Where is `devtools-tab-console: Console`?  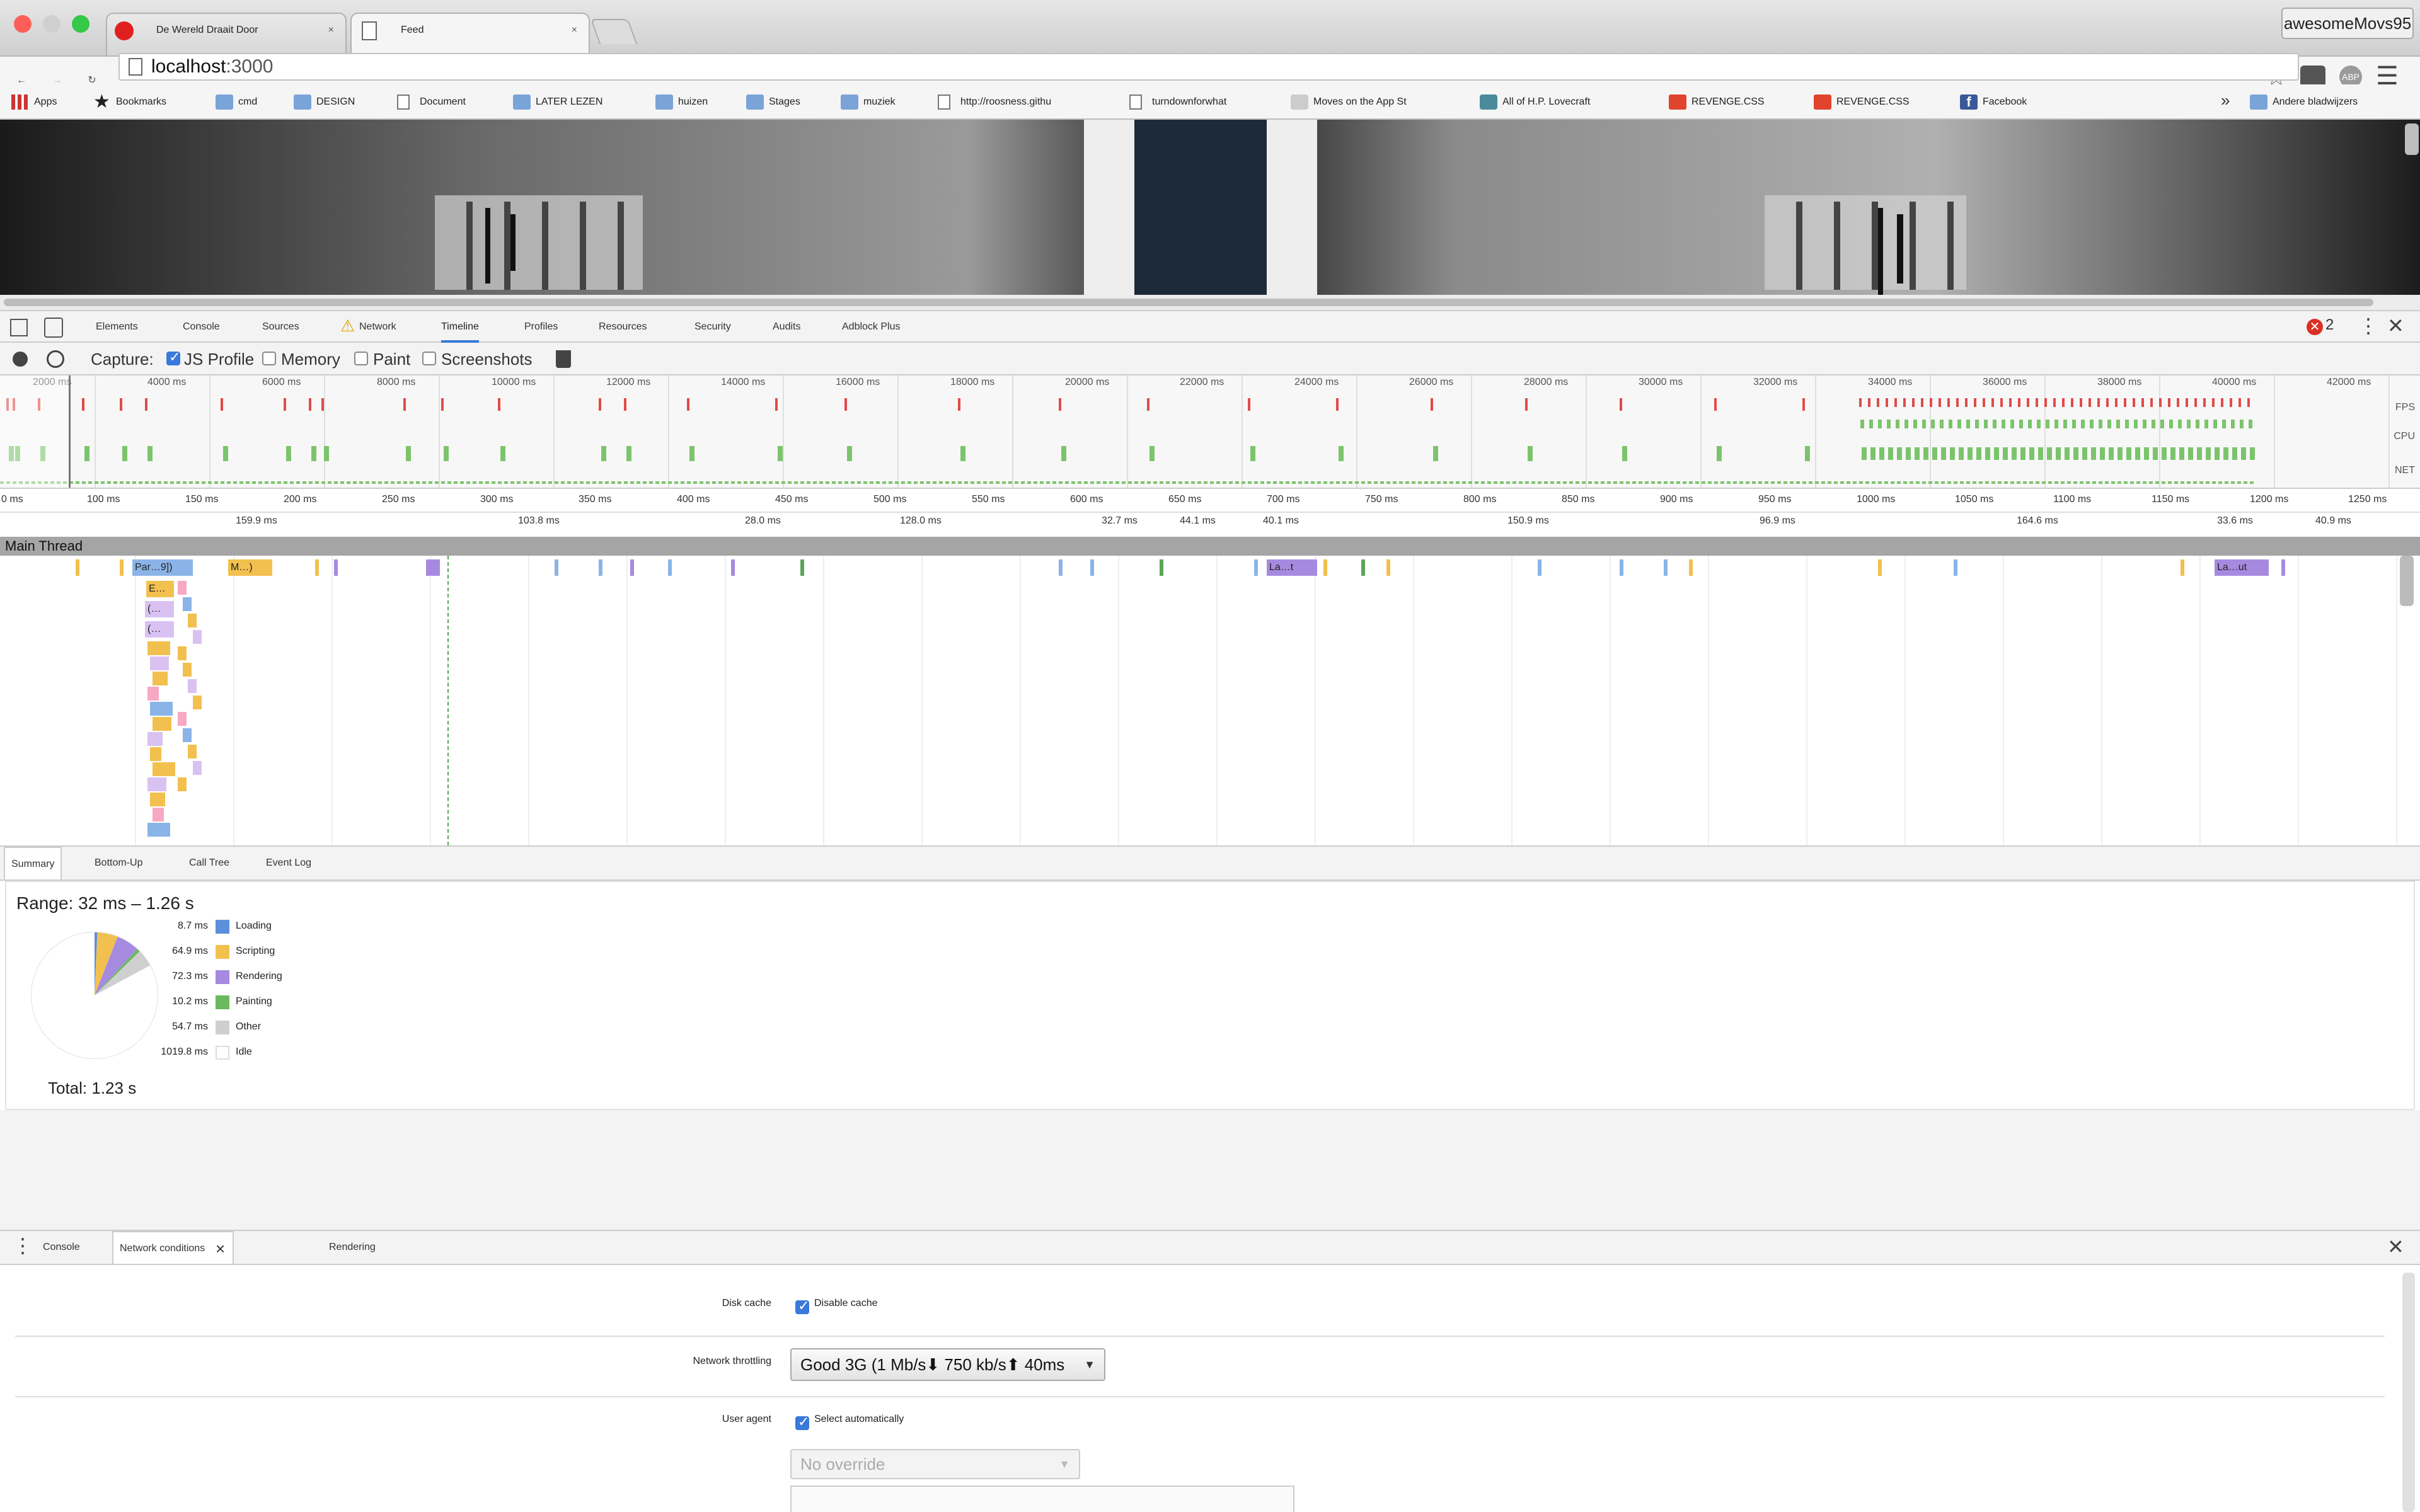
devtools-tab-console: Console is located at coordinates (202, 327).